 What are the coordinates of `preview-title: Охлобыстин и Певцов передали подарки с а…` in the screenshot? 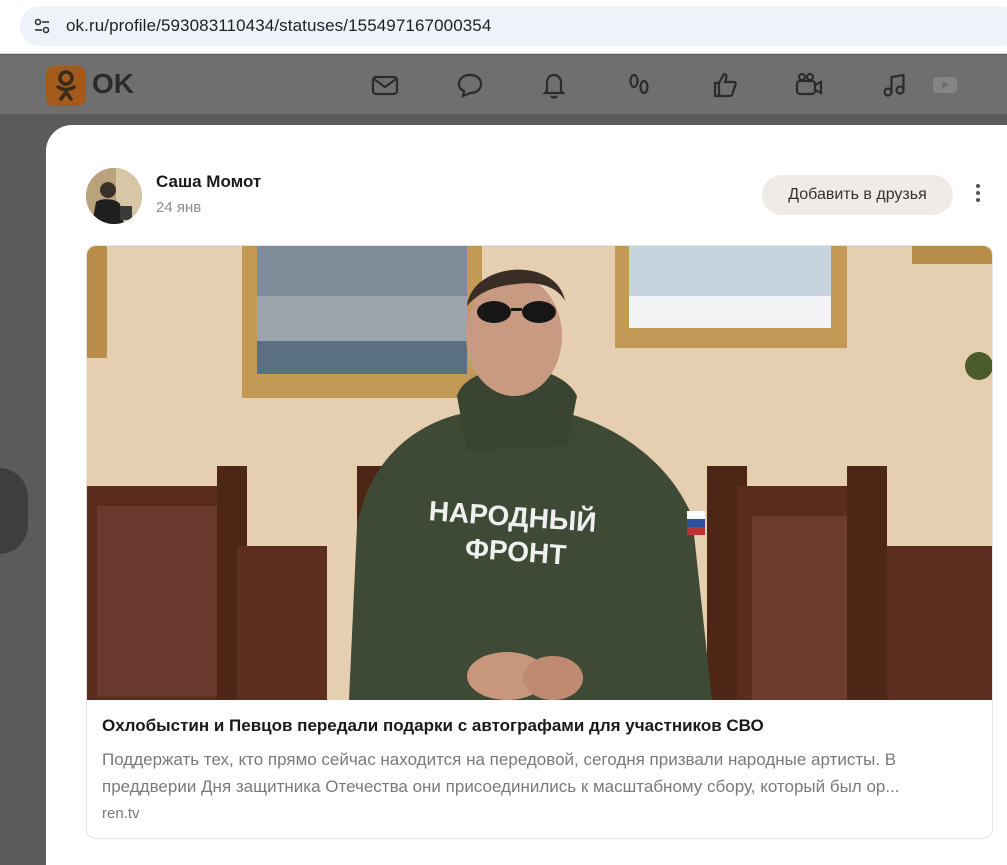 It's located at (433, 726).